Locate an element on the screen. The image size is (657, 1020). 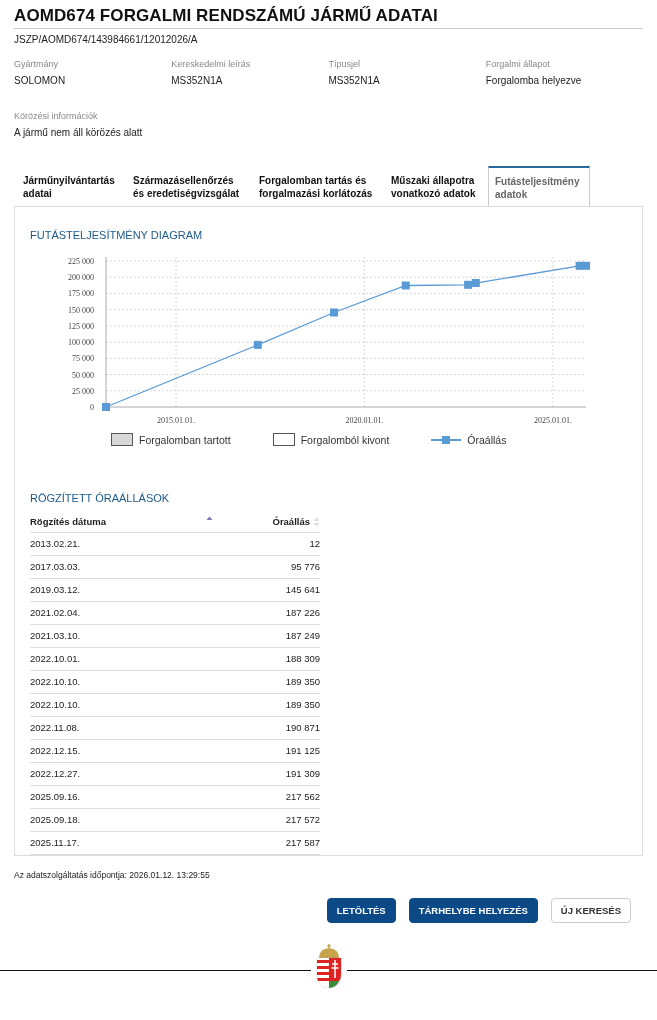
field-value: A jármű nem áll körözés alatt is located at coordinates (79, 132).